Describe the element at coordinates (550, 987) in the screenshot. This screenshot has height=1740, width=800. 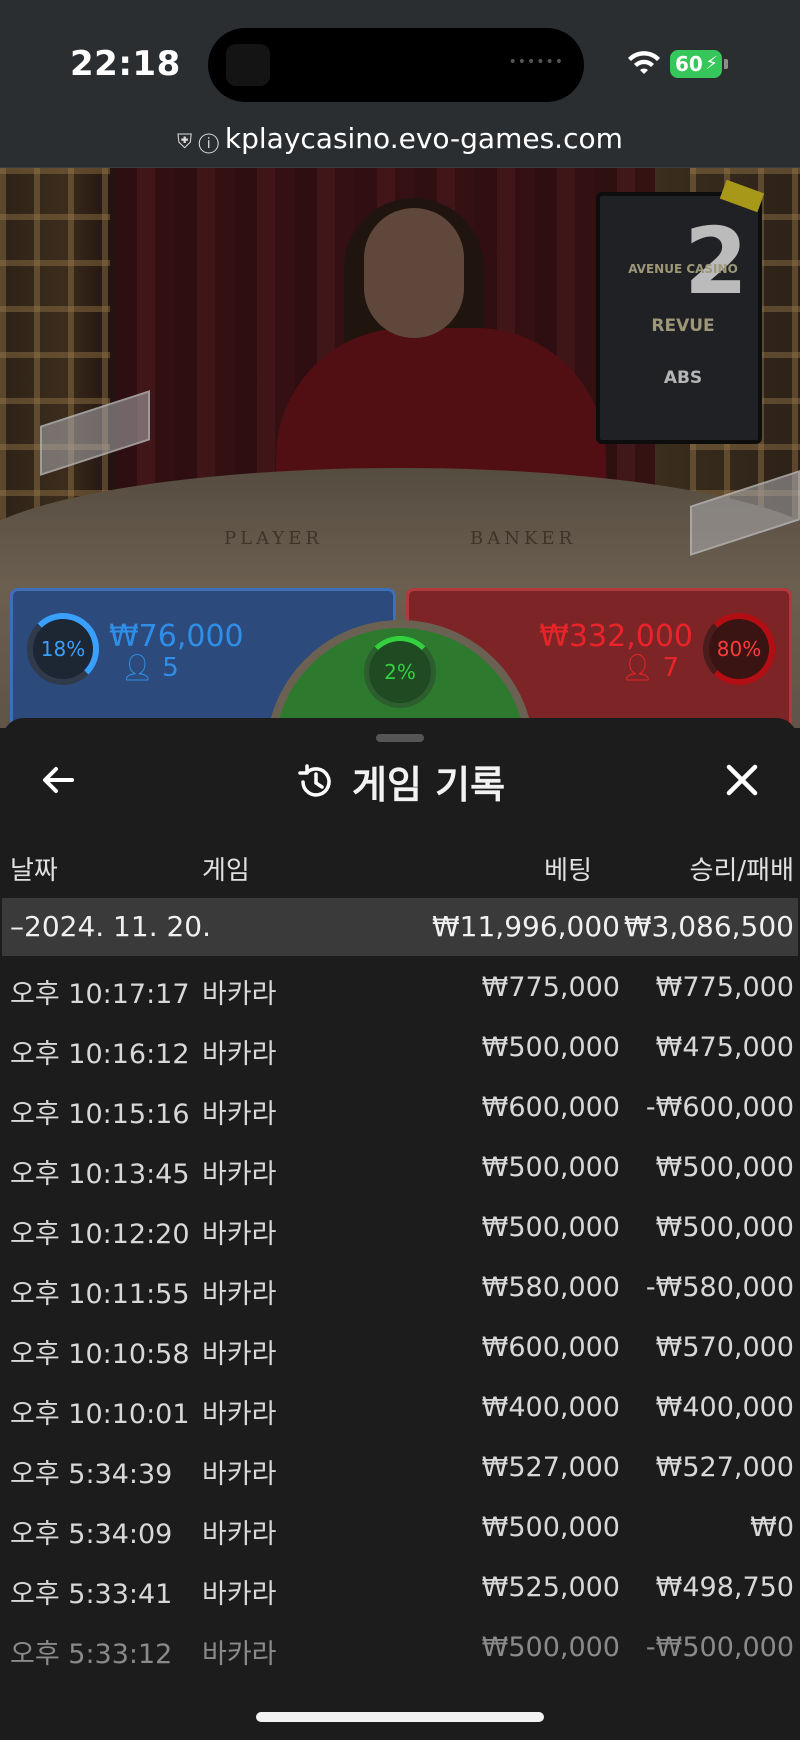
I see `row-bet: ₩775,000` at that location.